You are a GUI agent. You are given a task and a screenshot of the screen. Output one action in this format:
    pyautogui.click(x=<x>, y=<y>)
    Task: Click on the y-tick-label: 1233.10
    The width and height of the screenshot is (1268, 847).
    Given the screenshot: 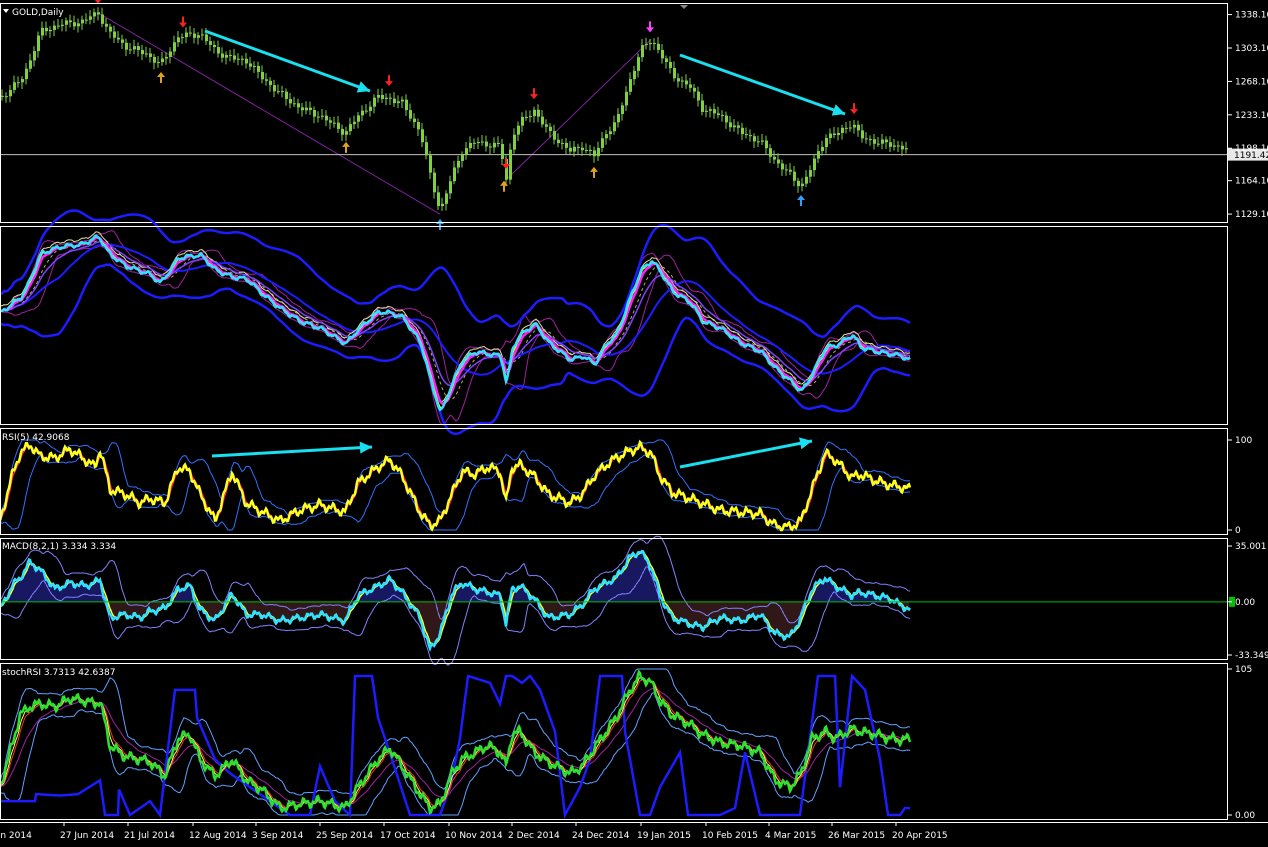 What is the action you would take?
    pyautogui.click(x=1251, y=116)
    